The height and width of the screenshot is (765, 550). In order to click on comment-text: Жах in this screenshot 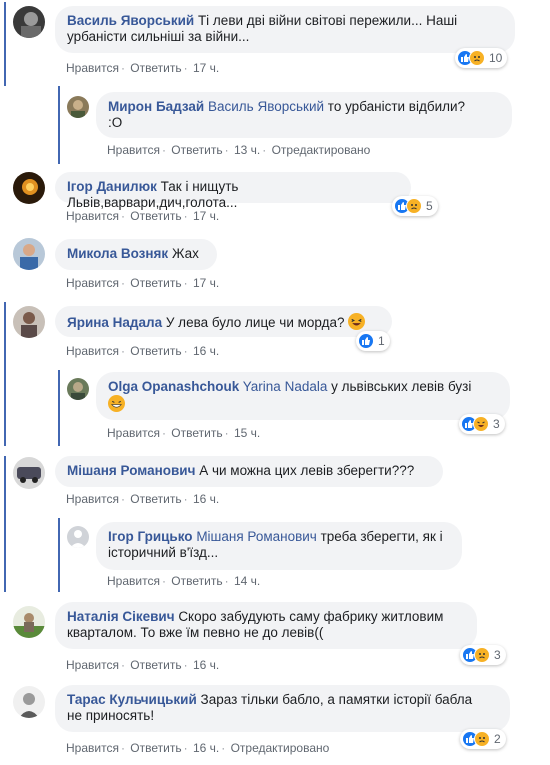, I will do `click(185, 253)`.